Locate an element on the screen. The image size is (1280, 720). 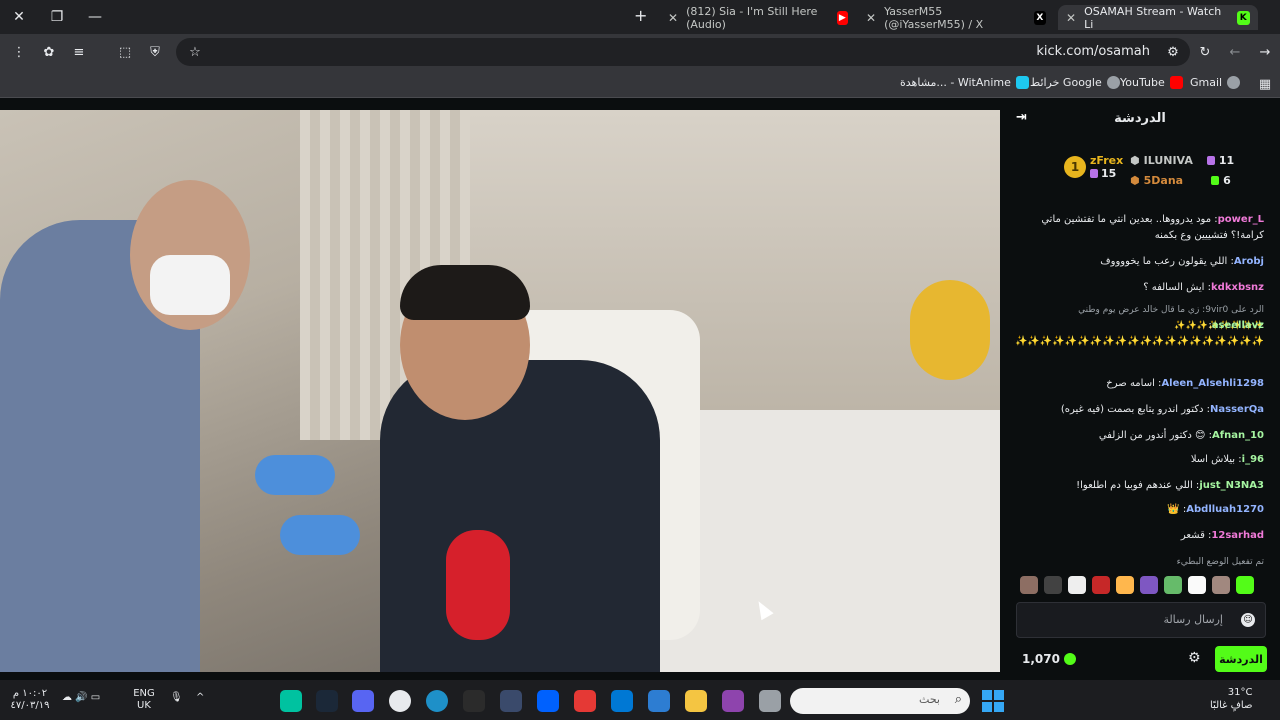
x-icon: X is located at coordinates (1039, 17).